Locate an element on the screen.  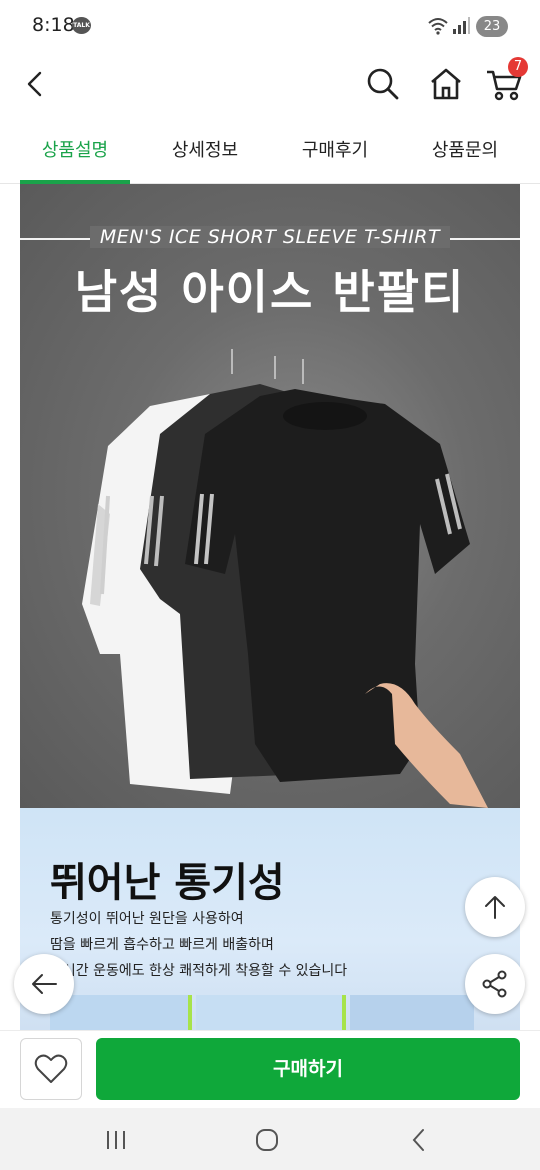
battery-level: 23 is located at coordinates (492, 26).